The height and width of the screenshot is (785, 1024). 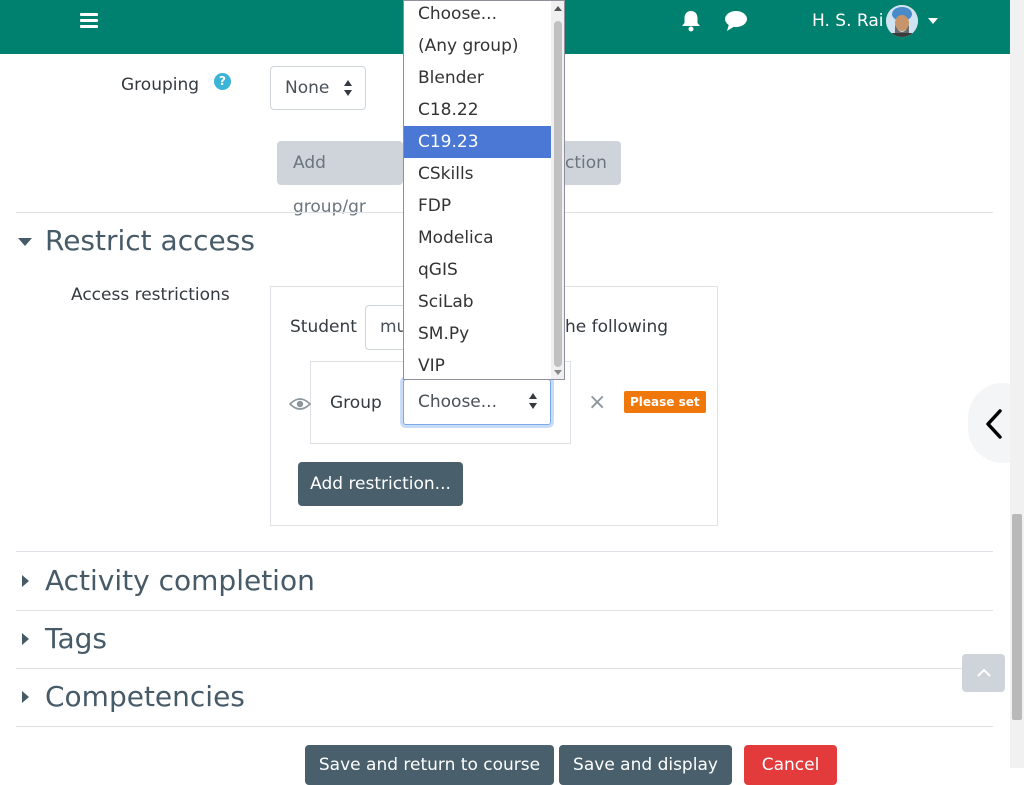 I want to click on grouping-select-value: None, so click(x=307, y=88).